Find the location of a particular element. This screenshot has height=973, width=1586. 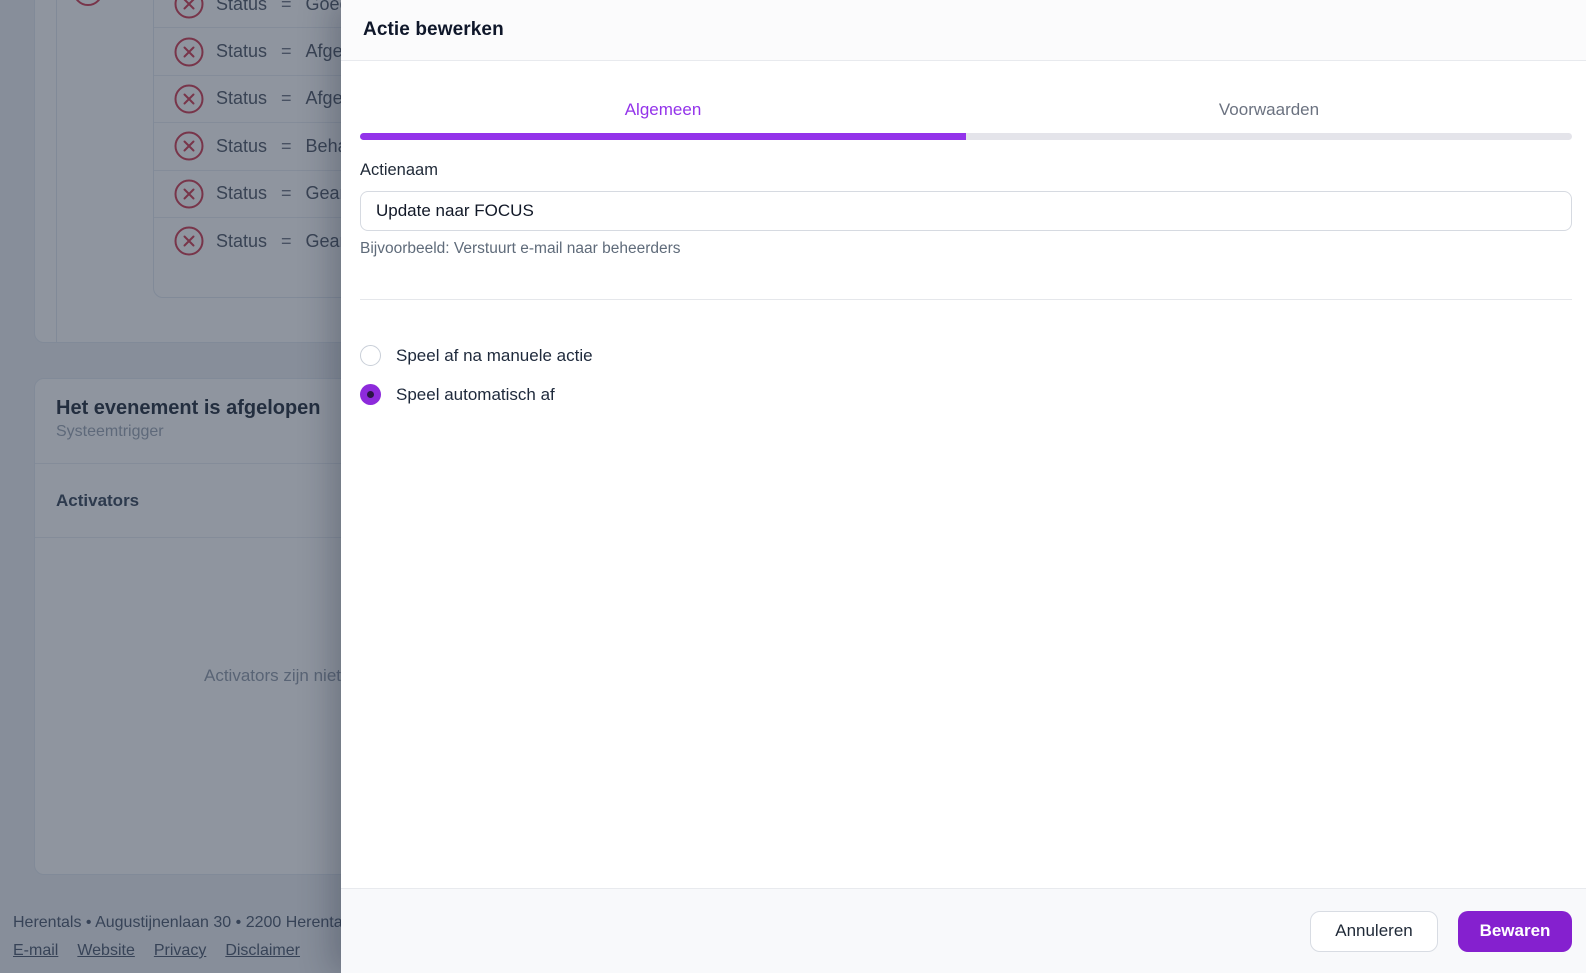

drawer-header: Actie bewerken is located at coordinates (963, 30).